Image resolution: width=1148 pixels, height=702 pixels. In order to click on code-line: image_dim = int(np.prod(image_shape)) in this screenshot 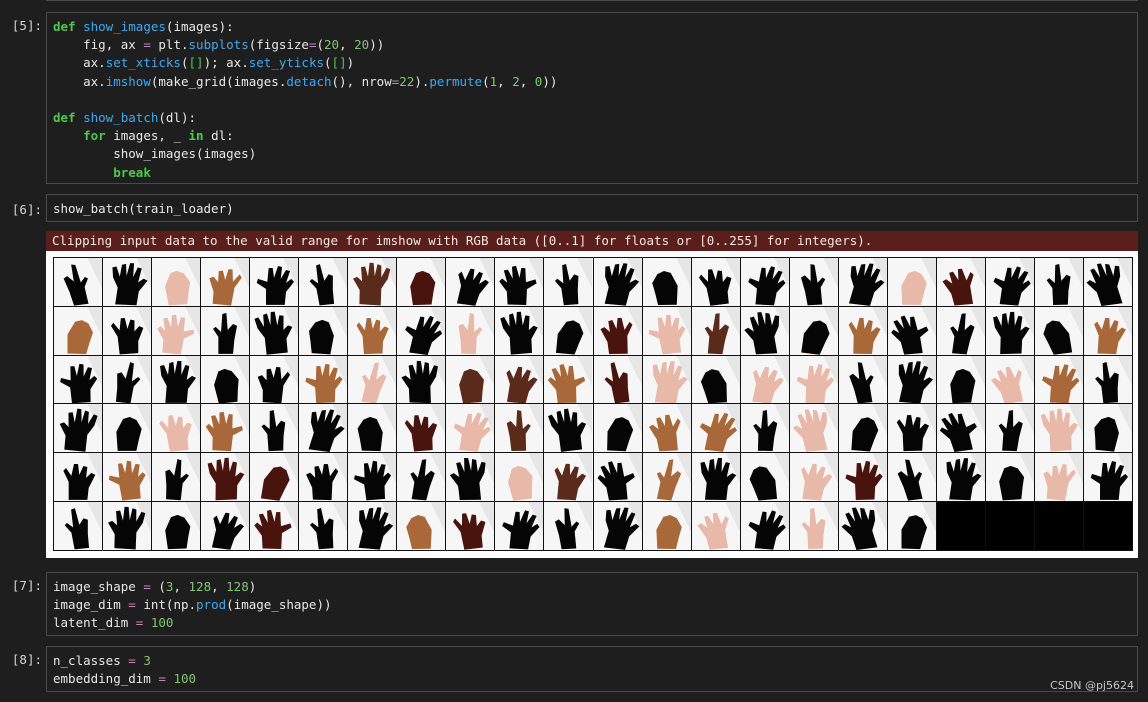, I will do `click(192, 605)`.